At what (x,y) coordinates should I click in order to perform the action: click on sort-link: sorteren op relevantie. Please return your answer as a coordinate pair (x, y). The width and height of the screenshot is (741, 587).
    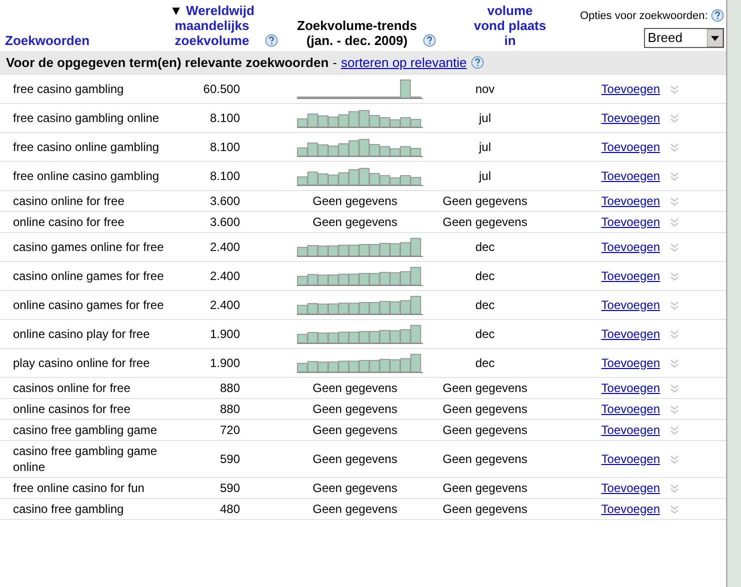
    Looking at the image, I should click on (404, 62).